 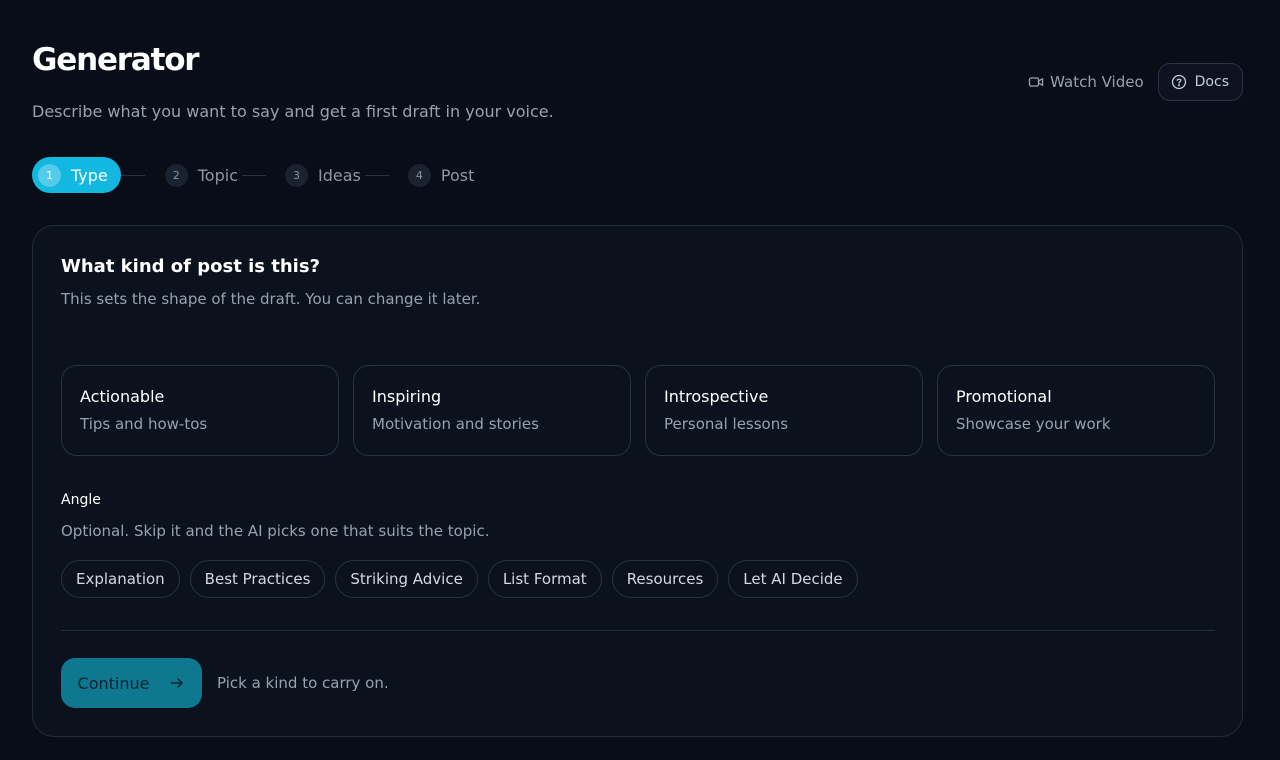 I want to click on continue-hint: Pick a kind to carry on., so click(x=303, y=683).